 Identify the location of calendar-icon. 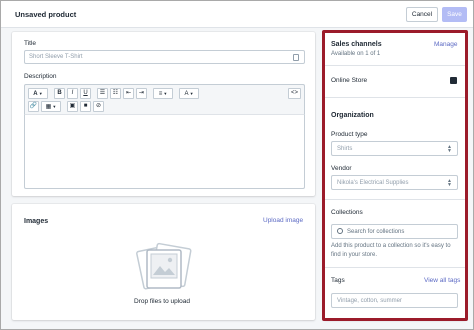
(453, 80).